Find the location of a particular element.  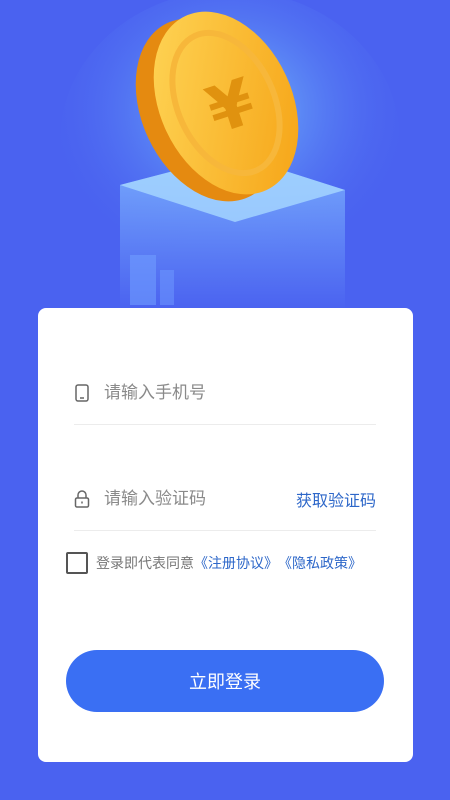

lock-icon is located at coordinates (82, 499).